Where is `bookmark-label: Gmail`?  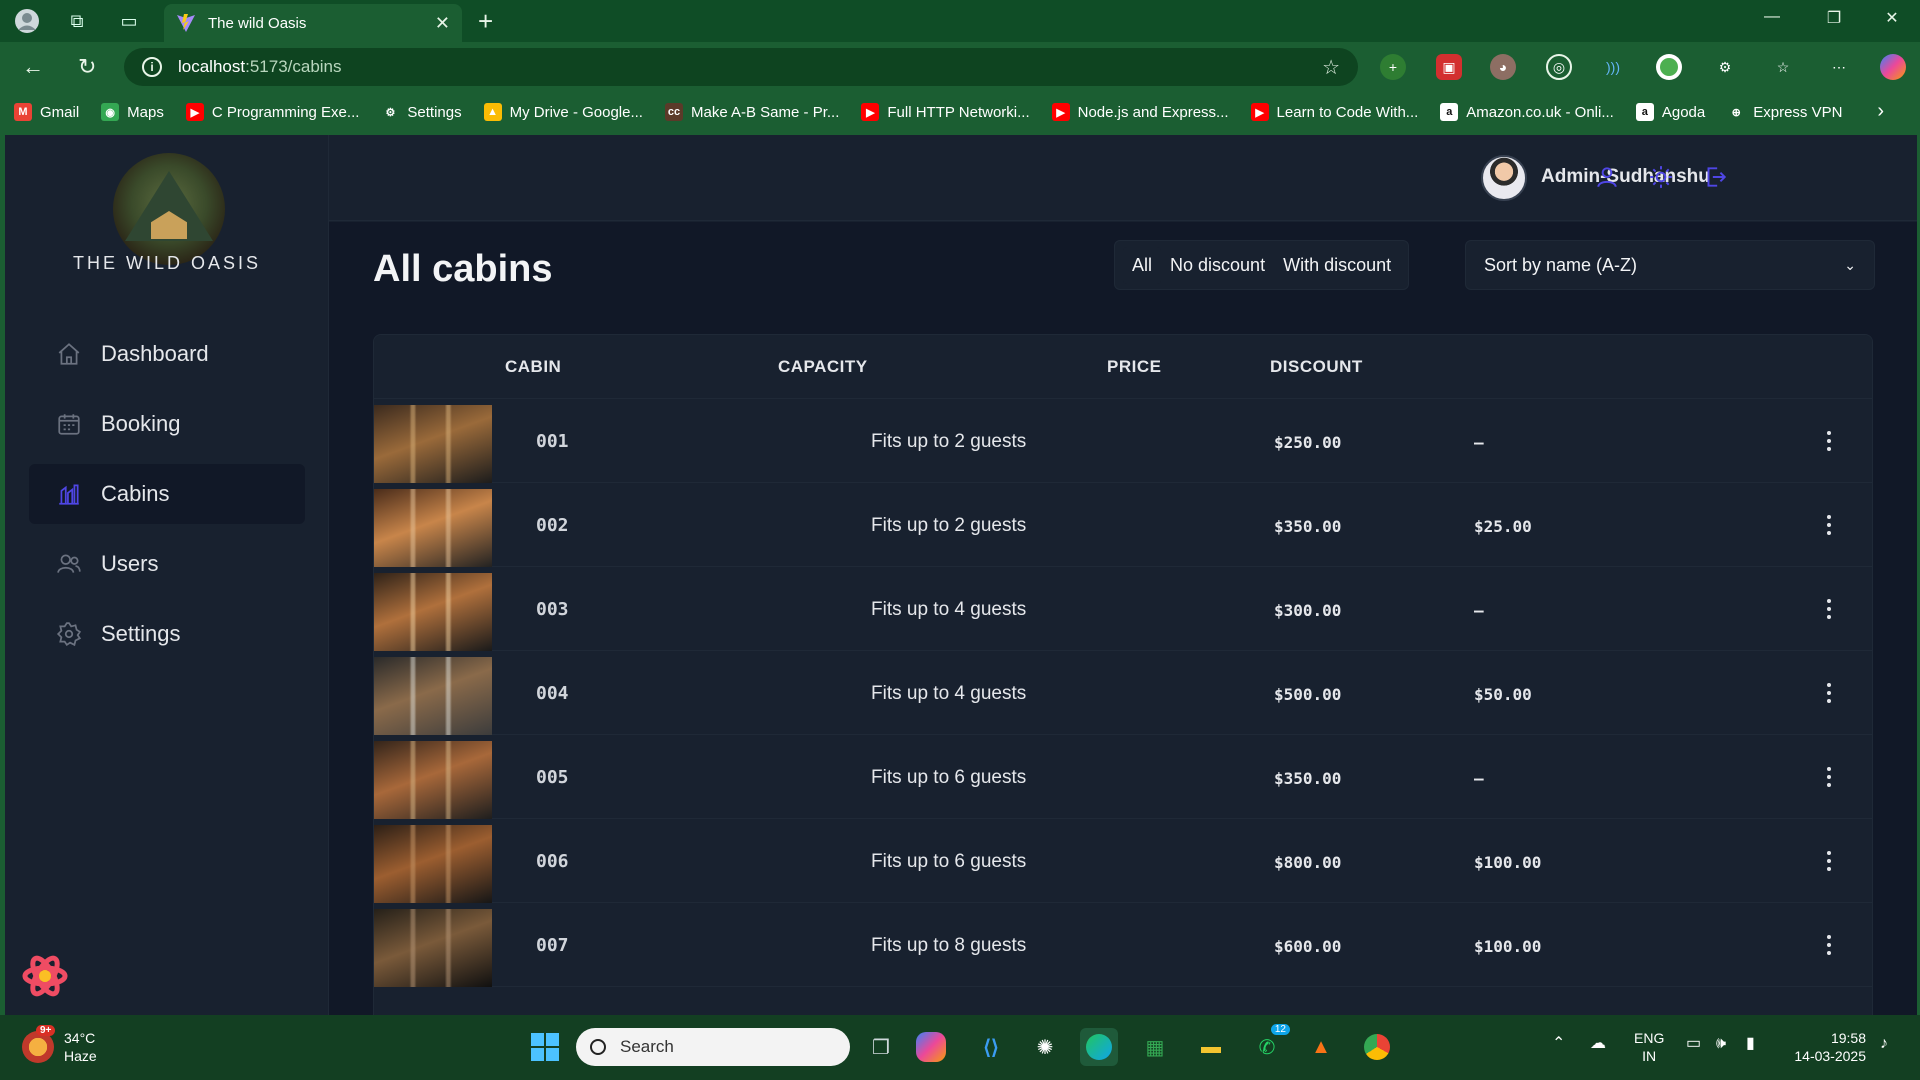 bookmark-label: Gmail is located at coordinates (60, 112).